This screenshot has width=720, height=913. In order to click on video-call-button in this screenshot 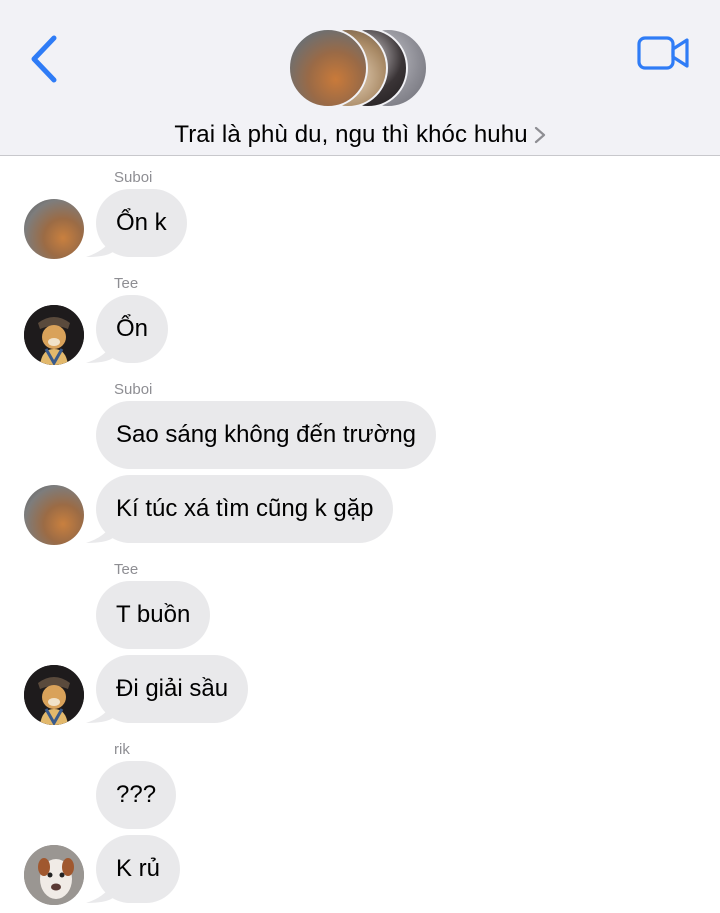, I will do `click(664, 53)`.